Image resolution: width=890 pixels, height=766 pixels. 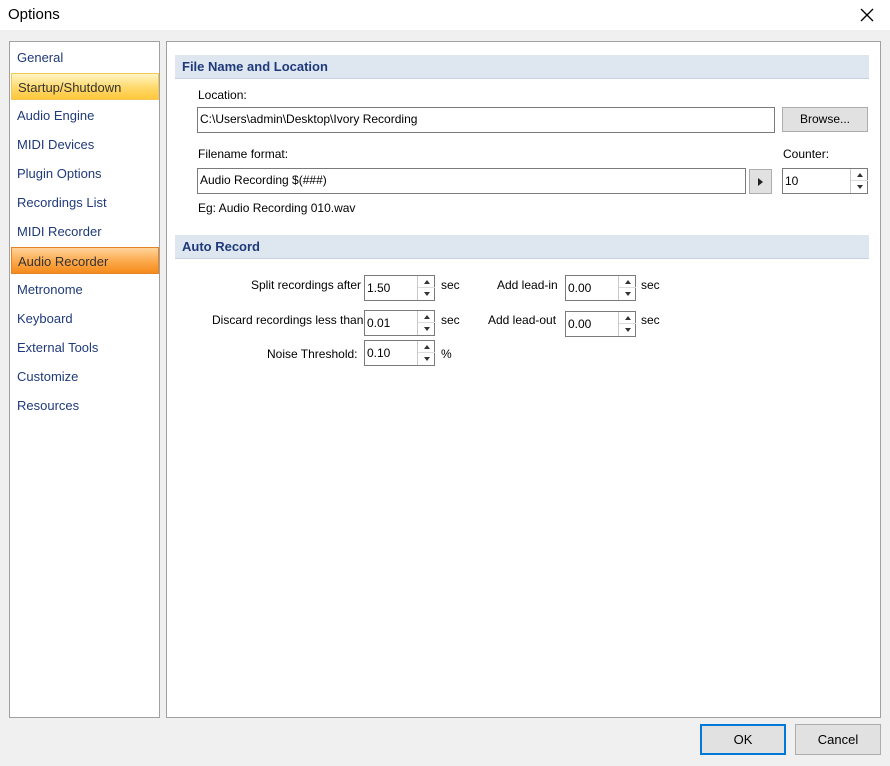 I want to click on arrow-right-icon, so click(x=760, y=181).